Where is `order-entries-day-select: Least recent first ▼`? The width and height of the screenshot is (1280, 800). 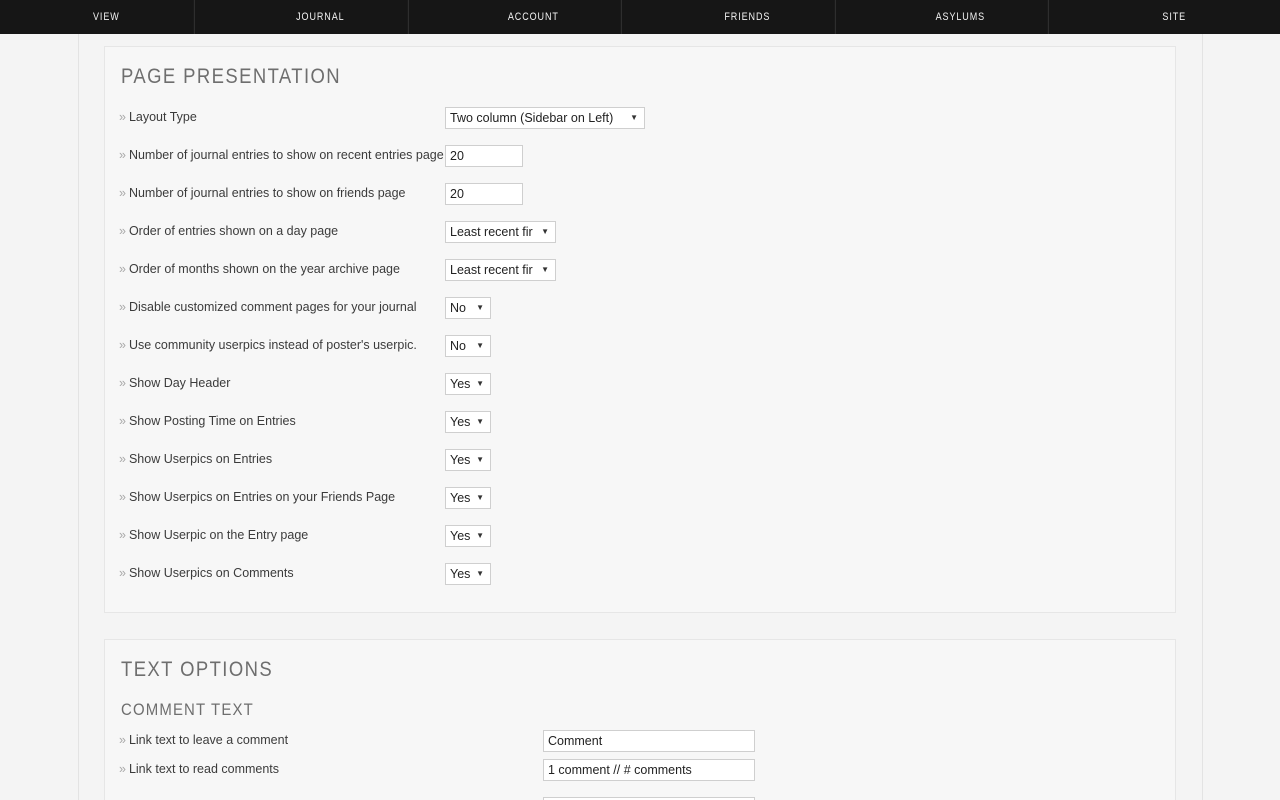
order-entries-day-select: Least recent first ▼ is located at coordinates (500, 232).